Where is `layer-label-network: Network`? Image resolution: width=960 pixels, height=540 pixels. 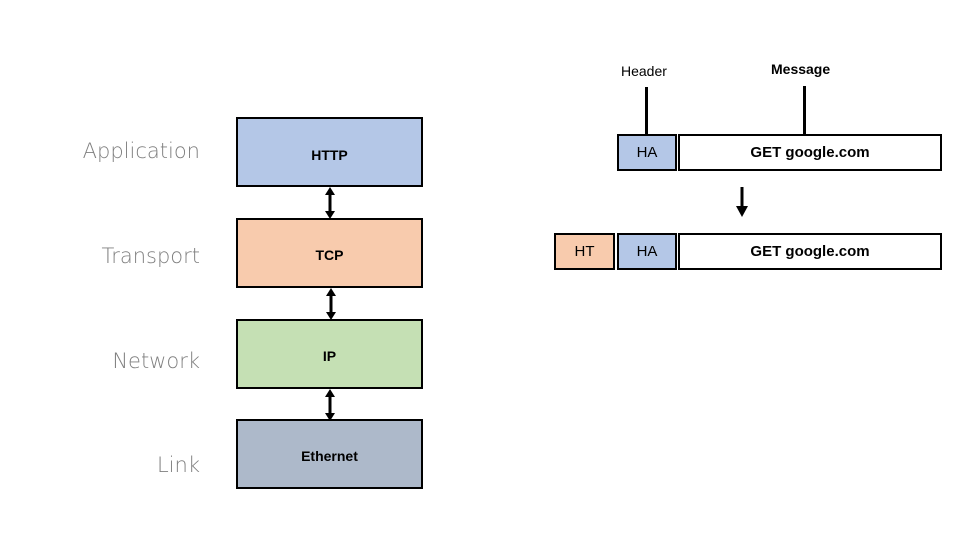 layer-label-network: Network is located at coordinates (156, 361).